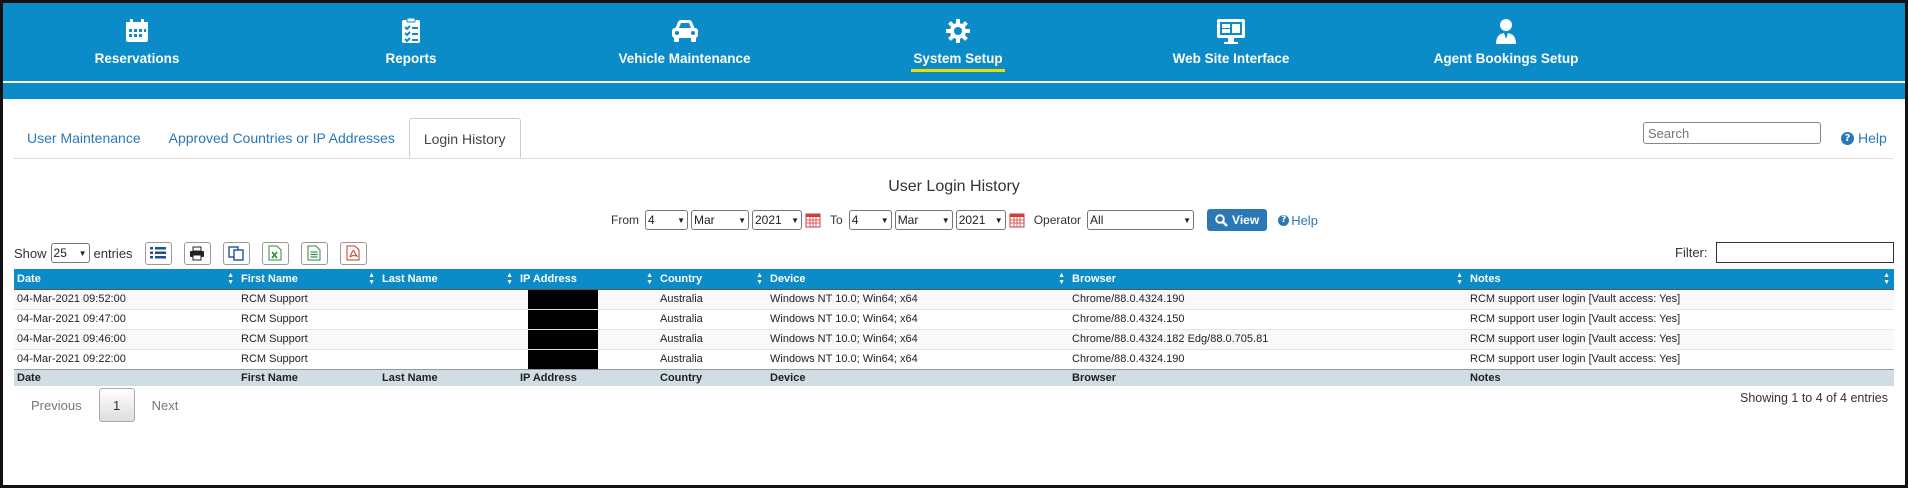  Describe the element at coordinates (1231, 31) in the screenshot. I see `monitor-icon` at that location.